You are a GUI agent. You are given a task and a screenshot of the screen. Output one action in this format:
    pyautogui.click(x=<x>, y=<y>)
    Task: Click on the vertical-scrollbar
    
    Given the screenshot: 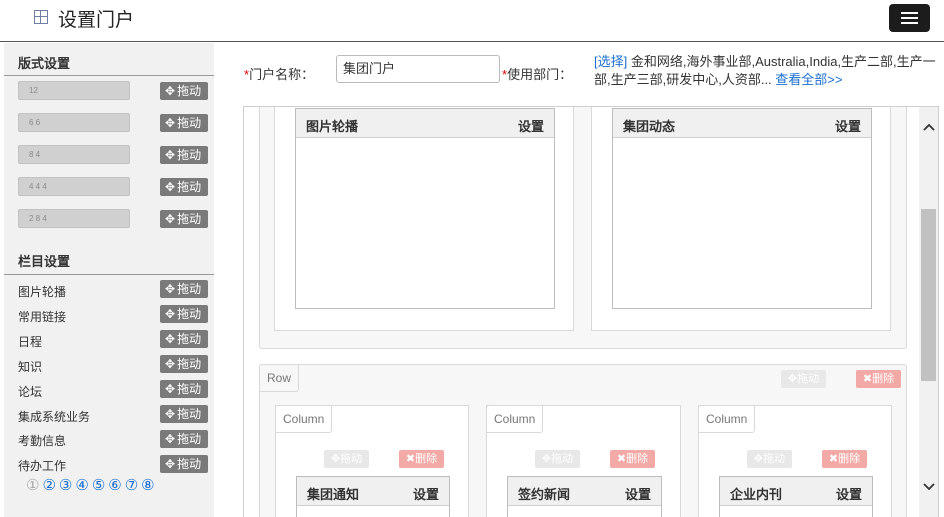 What is the action you would take?
    pyautogui.click(x=928, y=312)
    